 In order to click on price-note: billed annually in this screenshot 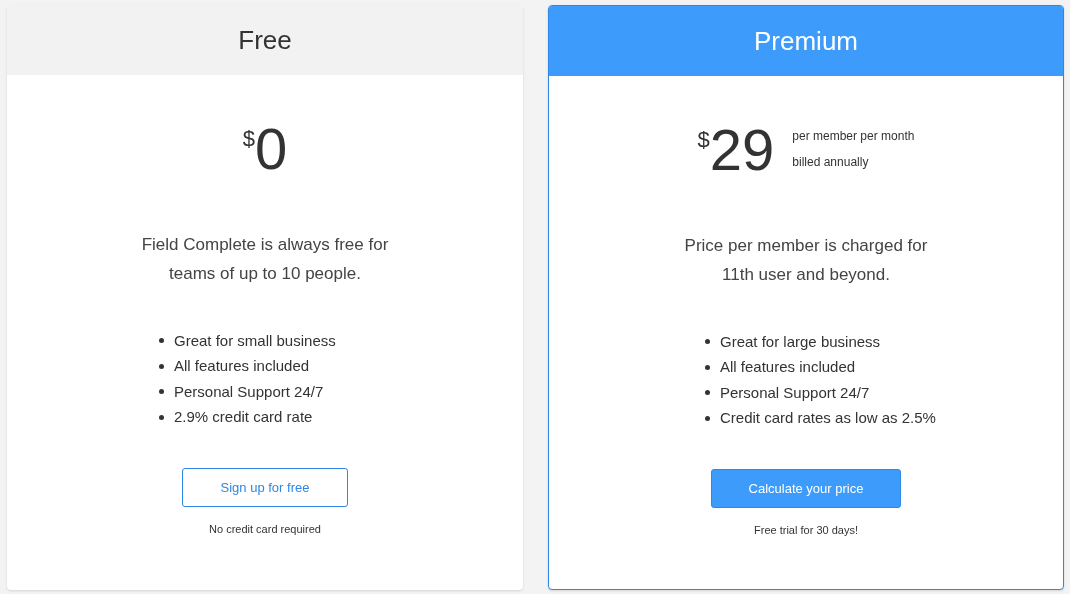, I will do `click(831, 162)`.